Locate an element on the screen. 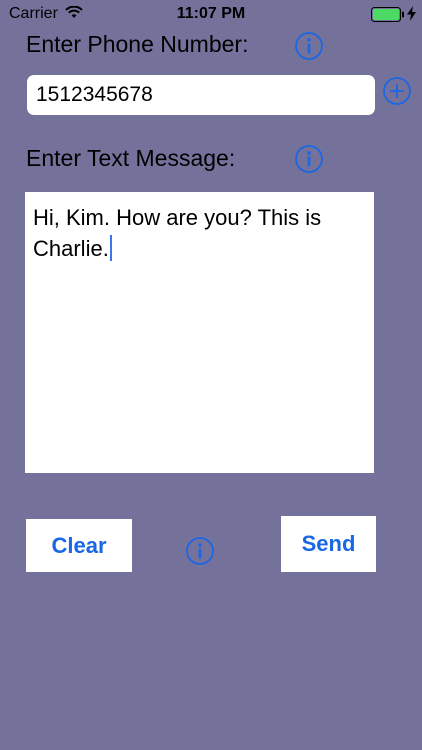 The image size is (422, 750). message-text: Hi, Kim. How are you? This is Charlie. is located at coordinates (177, 233).